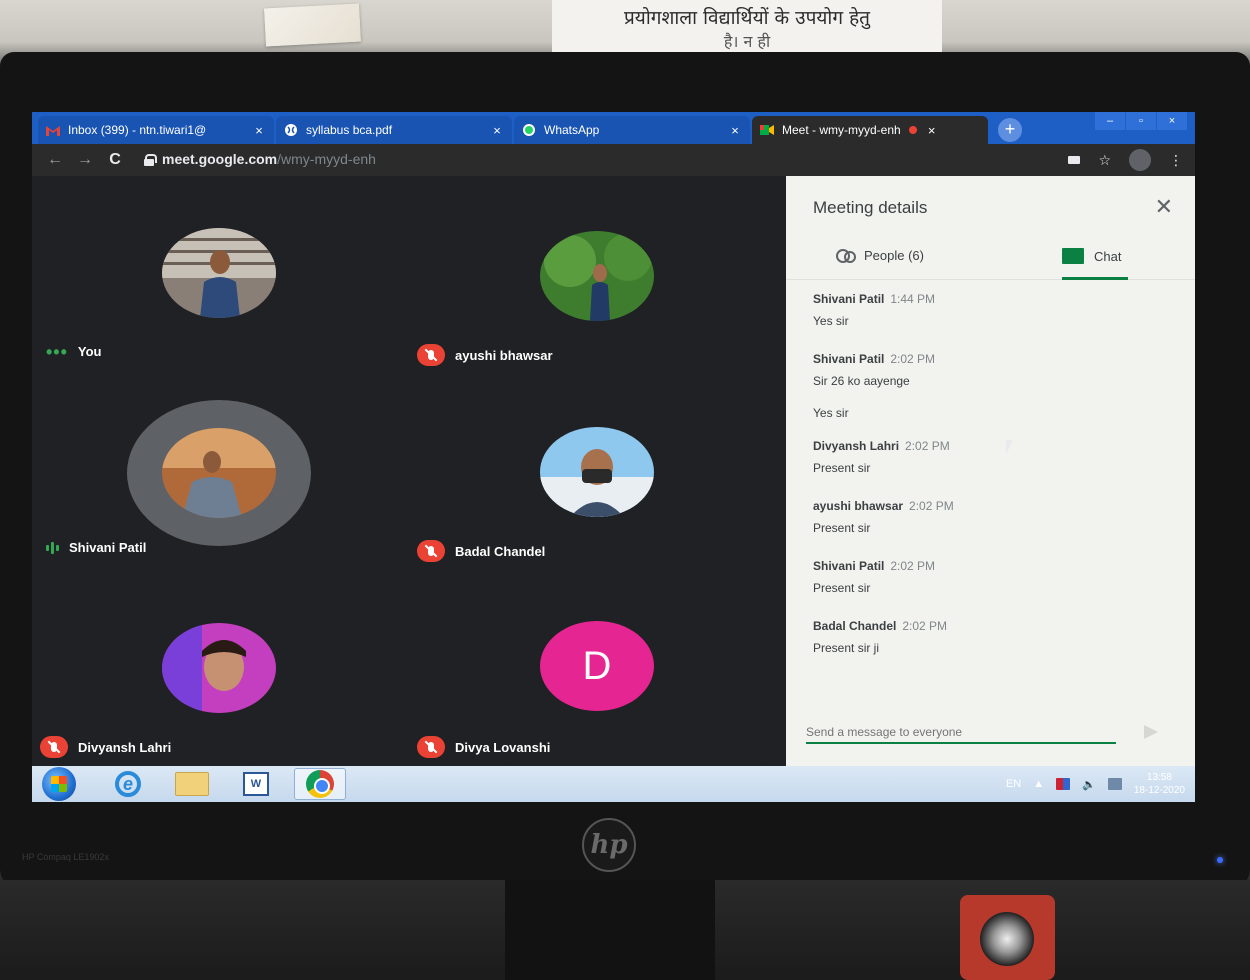 This screenshot has height=980, width=1250. Describe the element at coordinates (961, 732) in the screenshot. I see `chat-message-input` at that location.